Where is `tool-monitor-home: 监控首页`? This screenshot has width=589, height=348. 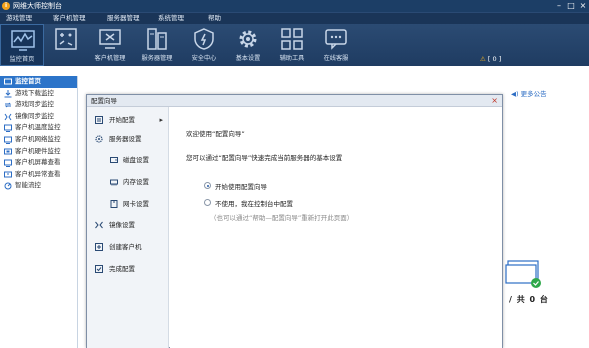
tool-monitor-home: 监控首页 is located at coordinates (22, 45).